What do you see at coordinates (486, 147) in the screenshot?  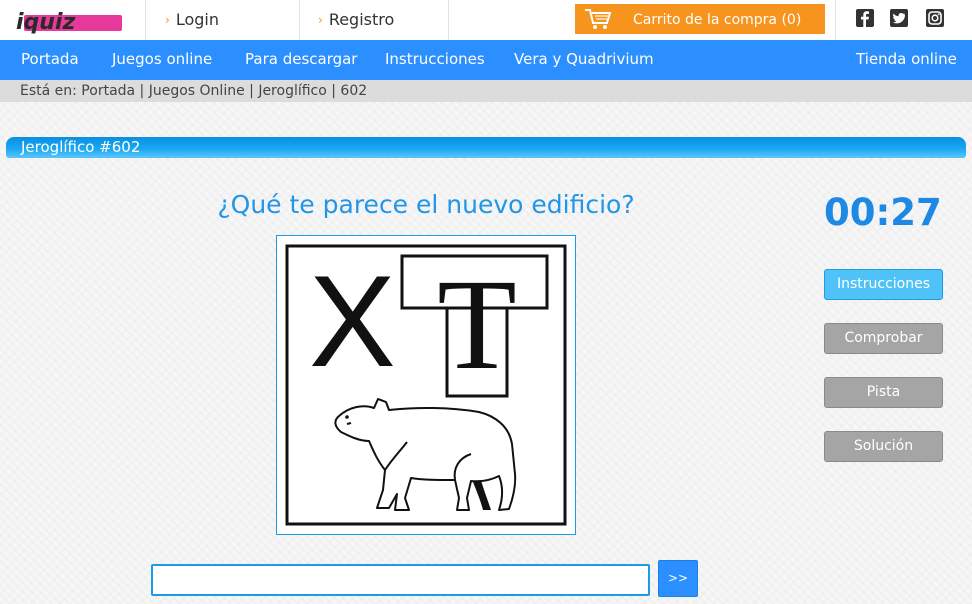 I see `section-header: Jeroglífico #602` at bounding box center [486, 147].